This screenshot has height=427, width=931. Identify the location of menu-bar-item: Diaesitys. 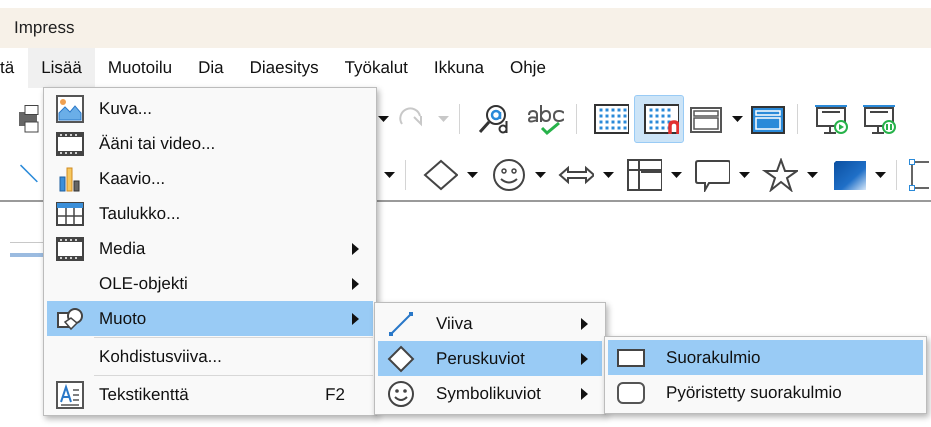
(284, 68).